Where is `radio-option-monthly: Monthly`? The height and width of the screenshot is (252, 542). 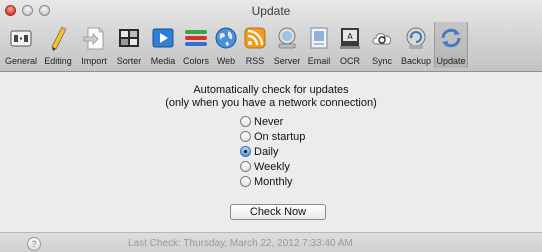
radio-option-monthly: Monthly is located at coordinates (272, 181).